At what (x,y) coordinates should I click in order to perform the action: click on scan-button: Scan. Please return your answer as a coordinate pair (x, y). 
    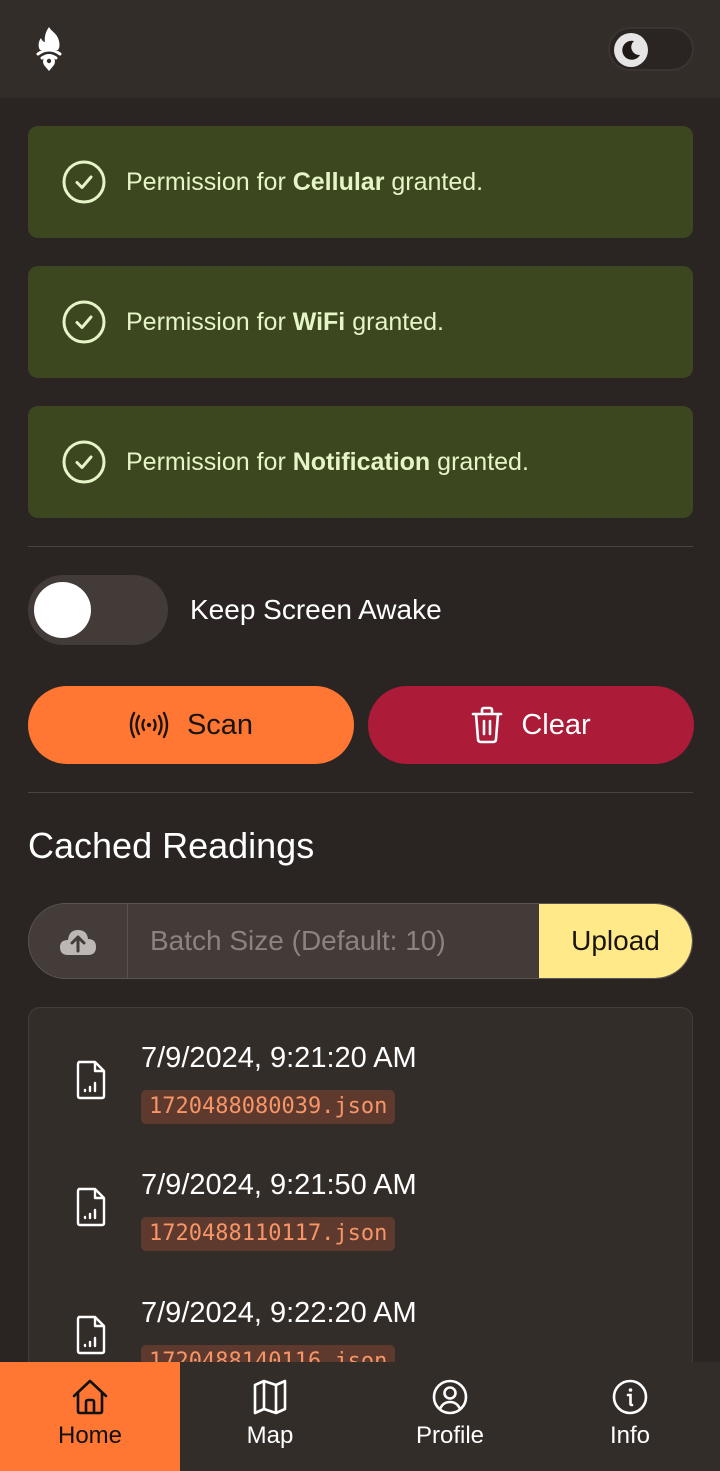
    Looking at the image, I should click on (191, 725).